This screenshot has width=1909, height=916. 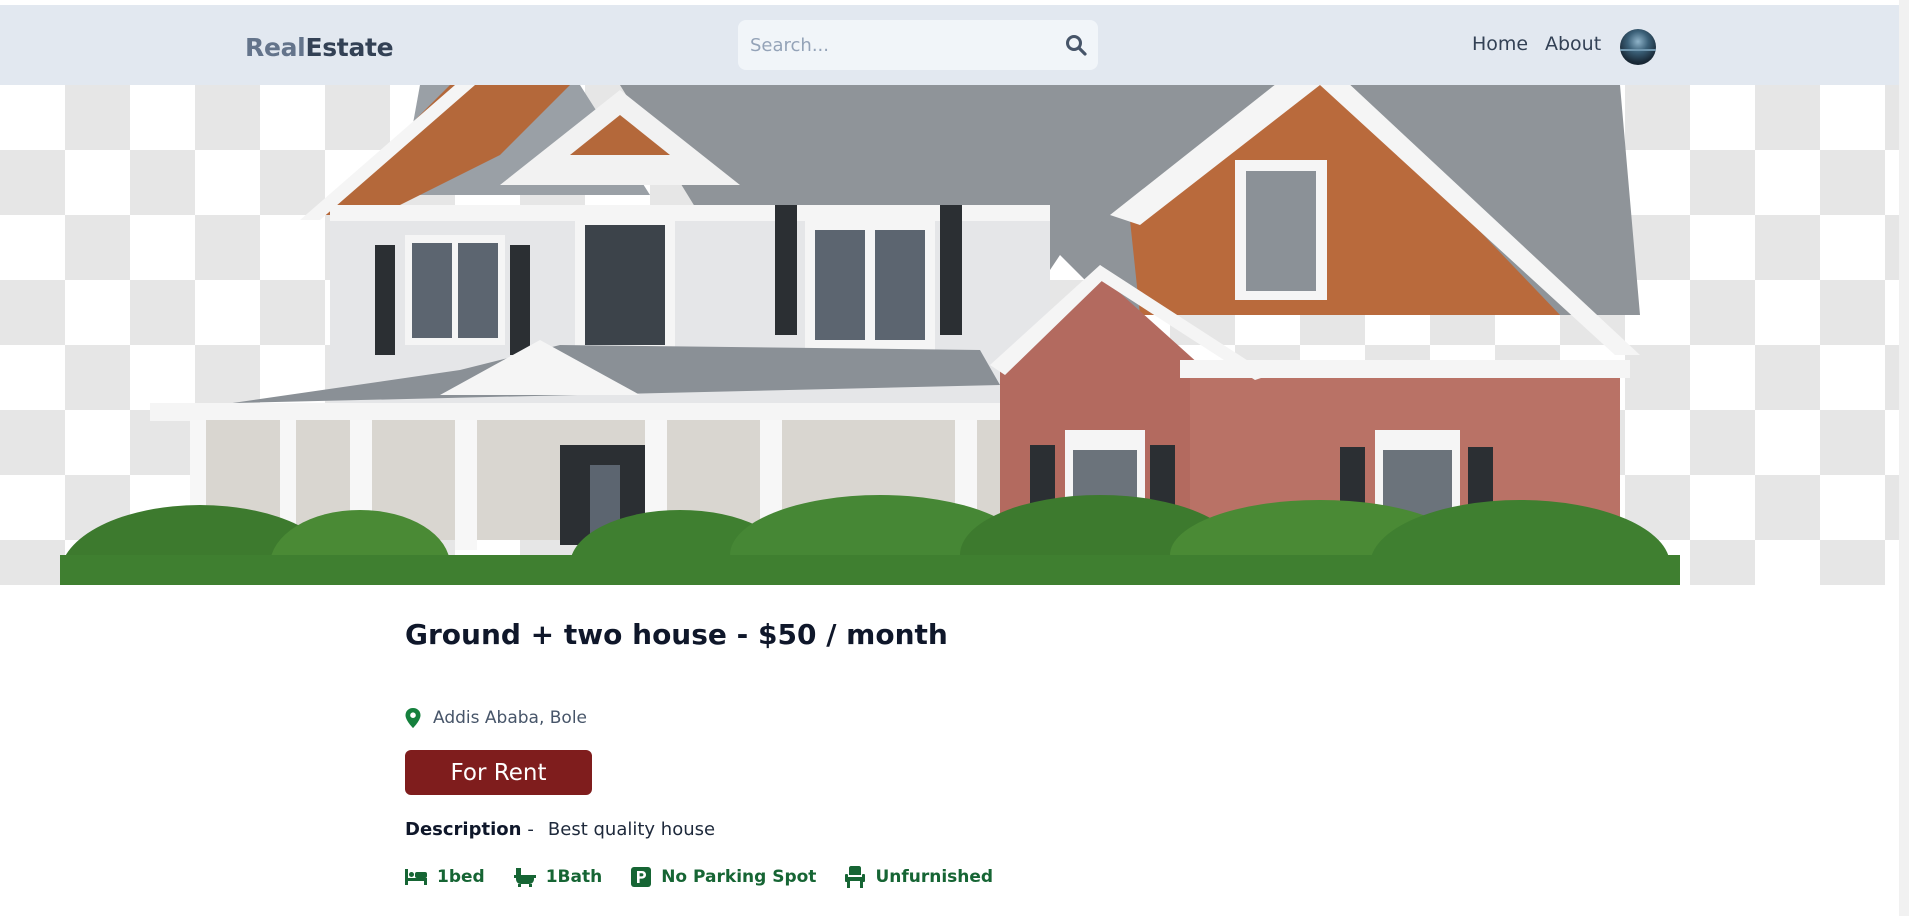 I want to click on nav-about-link: About, so click(x=1573, y=44).